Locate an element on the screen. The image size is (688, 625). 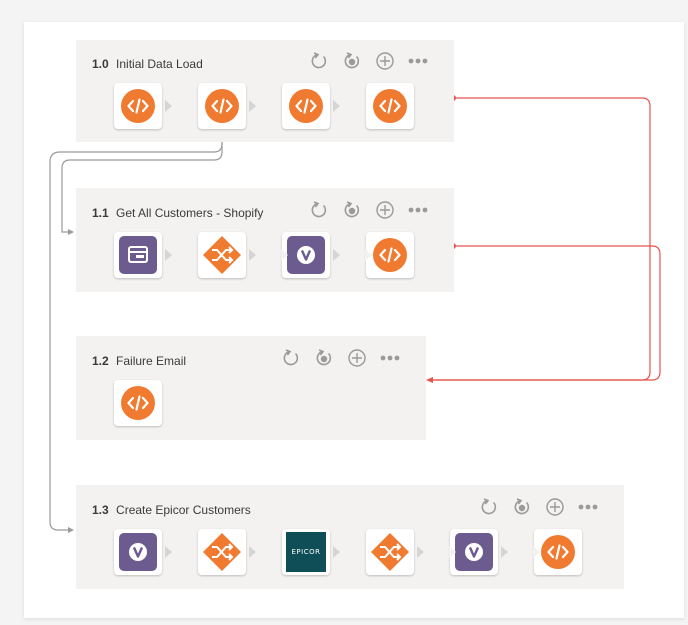
panel-1-1: 1.1 Get All Customers - Shopify is located at coordinates (265, 240).